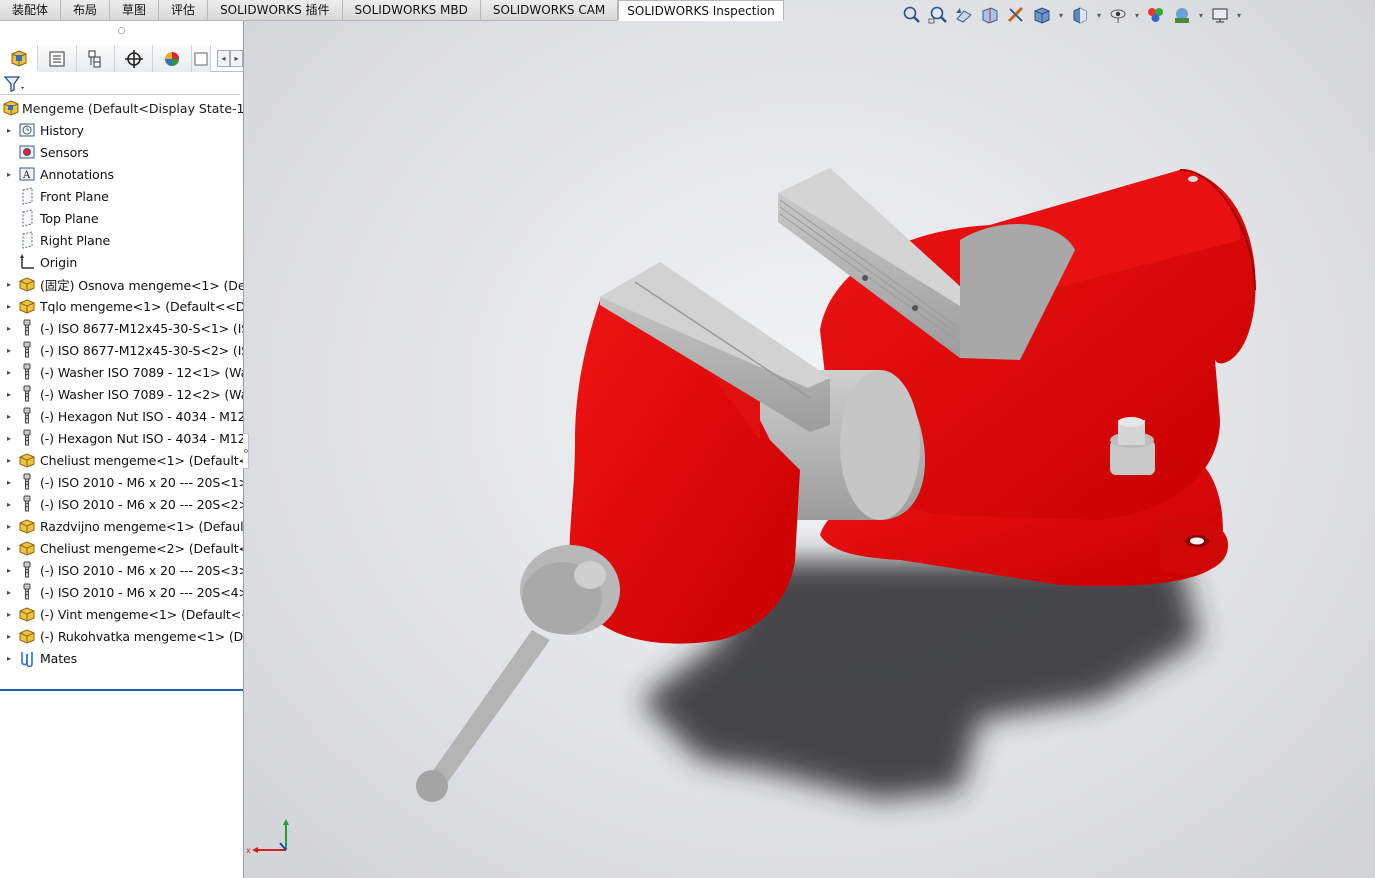 Image resolution: width=1375 pixels, height=878 pixels. I want to click on tree-item: Right Plane, so click(121, 240).